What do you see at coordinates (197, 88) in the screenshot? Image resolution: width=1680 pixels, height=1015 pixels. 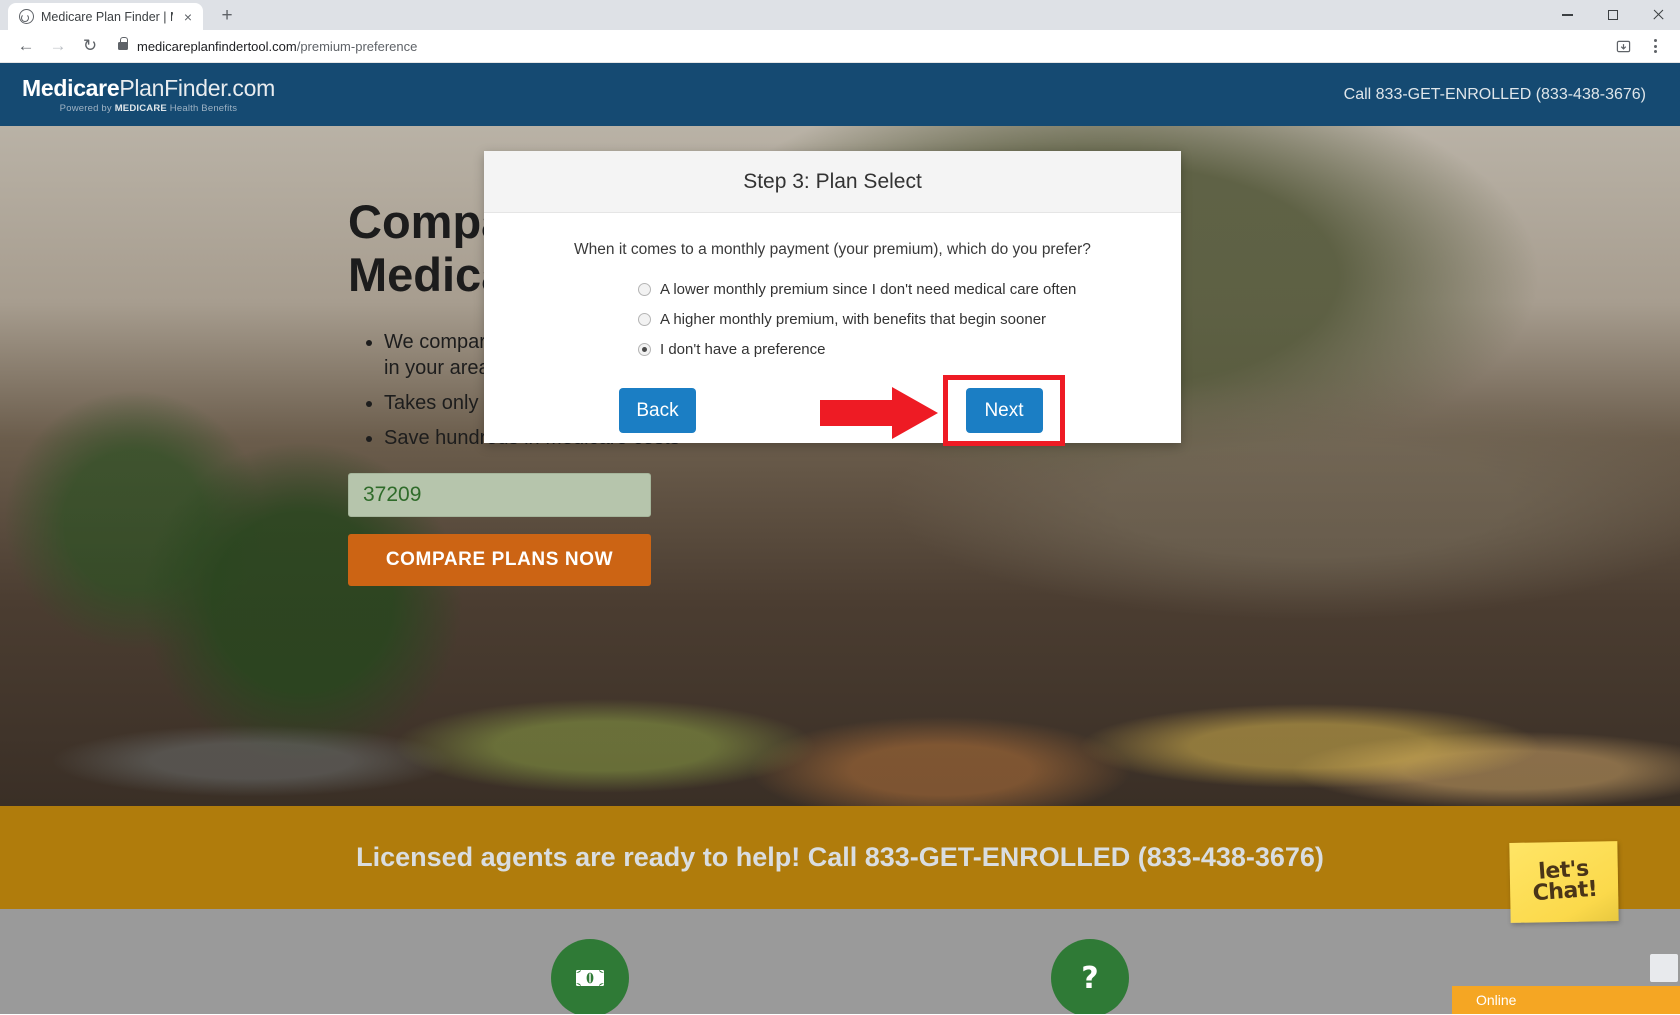 I see `logo-main-light: PlanFinder.com` at bounding box center [197, 88].